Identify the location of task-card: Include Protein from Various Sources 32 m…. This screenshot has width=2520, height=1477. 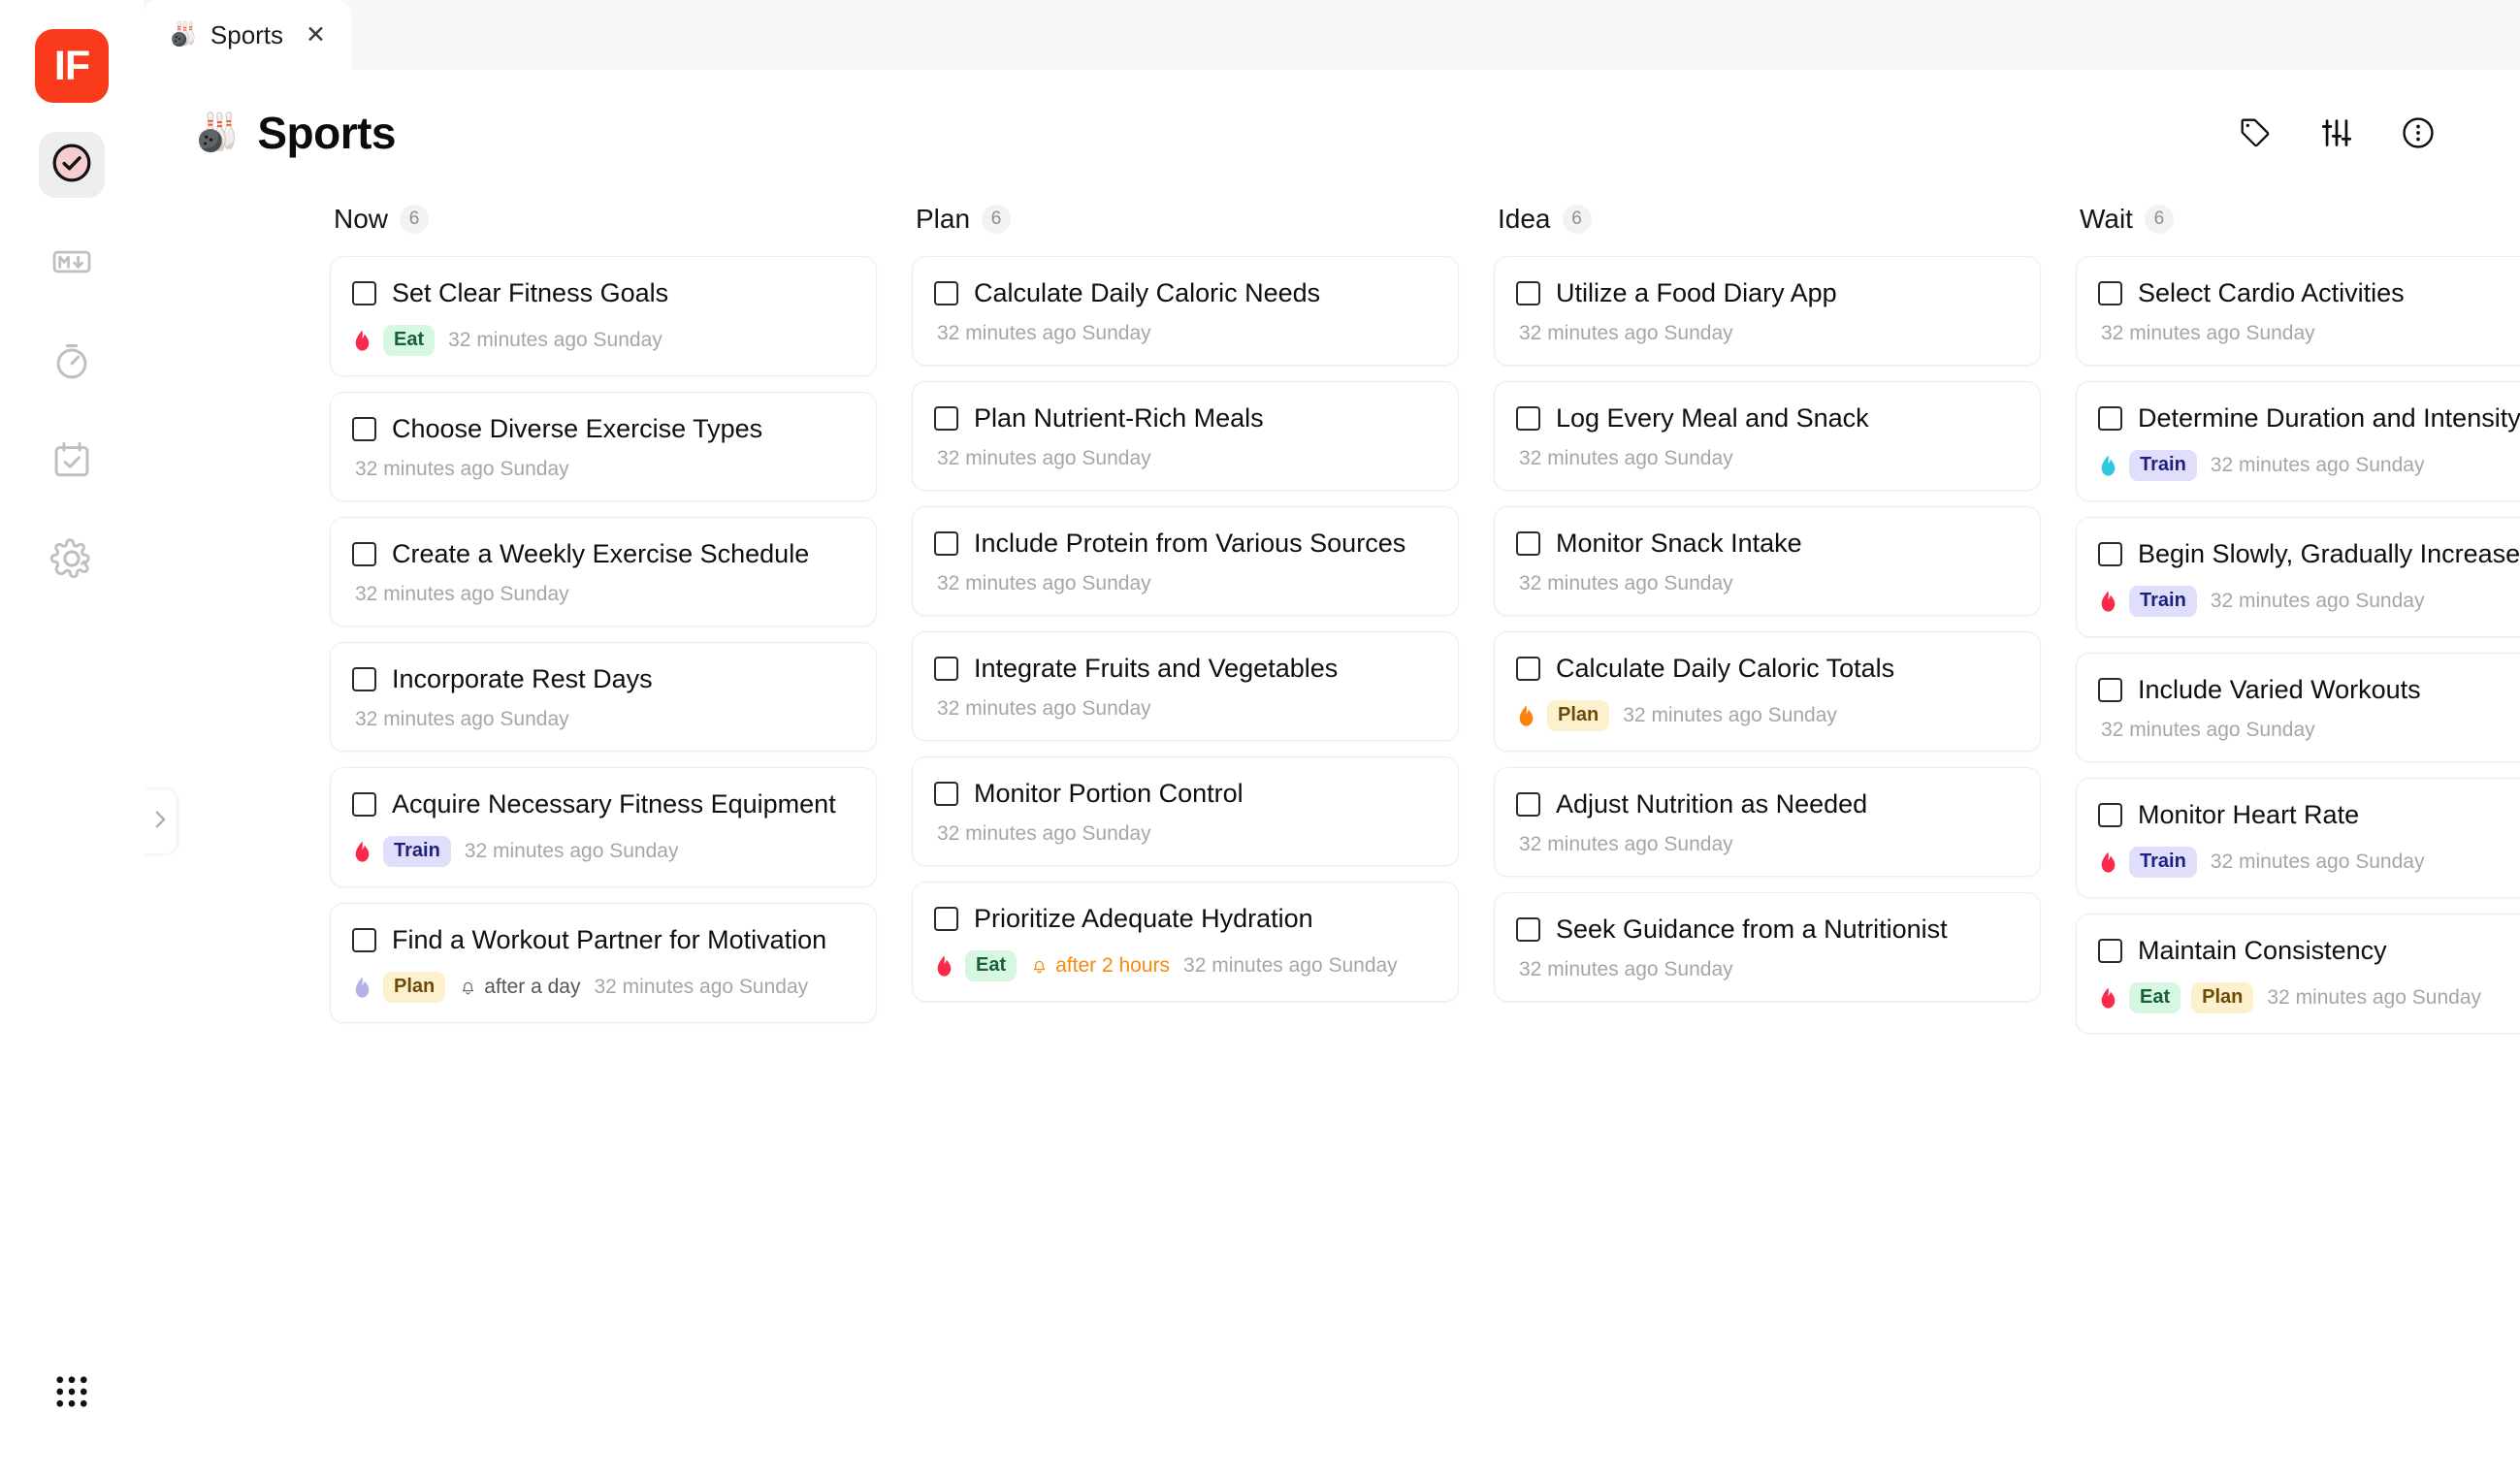
(1185, 561).